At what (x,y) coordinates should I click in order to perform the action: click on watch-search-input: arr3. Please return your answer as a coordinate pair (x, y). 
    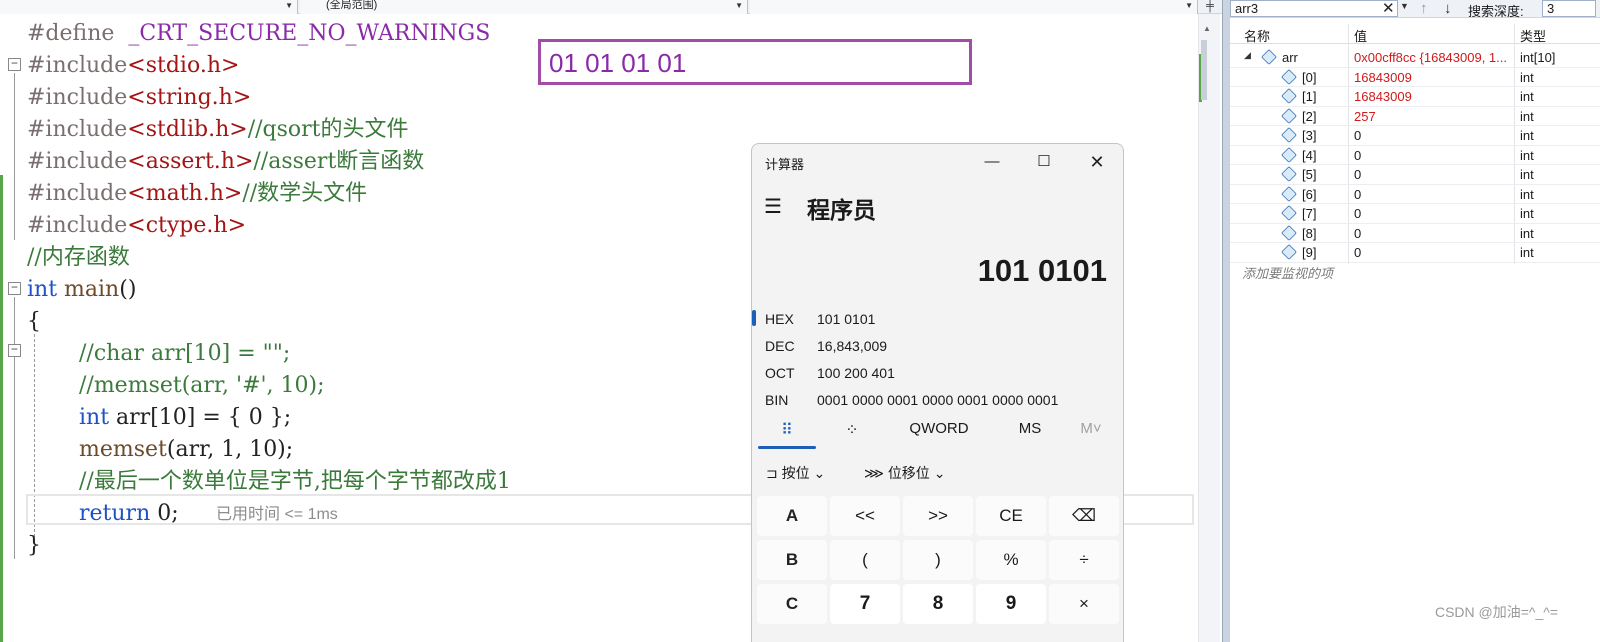
    Looking at the image, I should click on (1314, 8).